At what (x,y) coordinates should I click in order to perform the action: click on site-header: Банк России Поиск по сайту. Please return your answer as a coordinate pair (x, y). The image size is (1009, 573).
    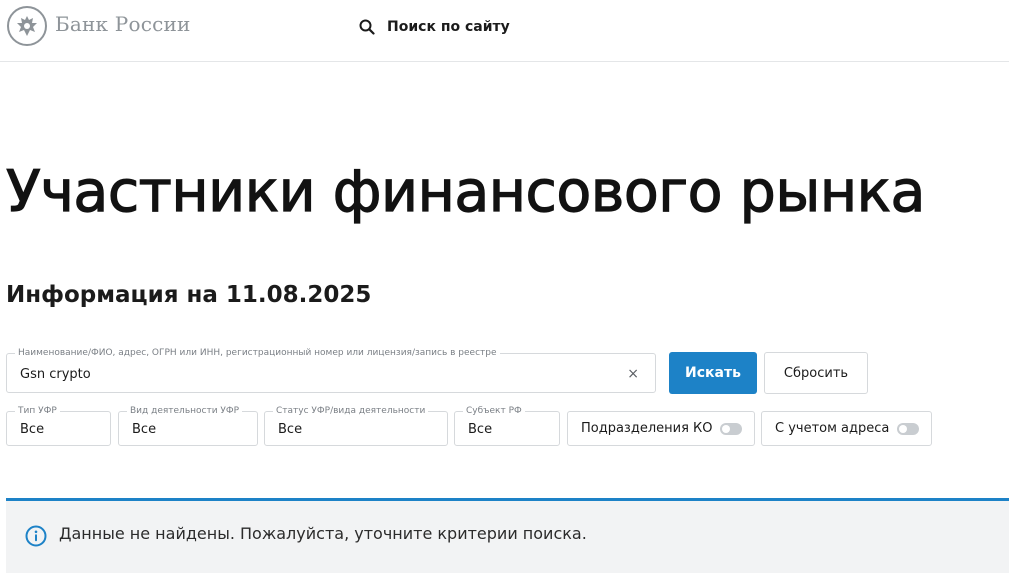
    Looking at the image, I should click on (504, 31).